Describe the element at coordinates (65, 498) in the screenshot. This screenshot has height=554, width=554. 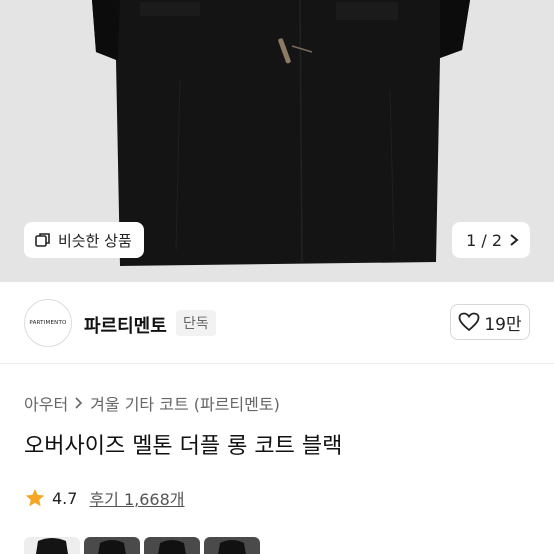
I see `rating-score: 4.7` at that location.